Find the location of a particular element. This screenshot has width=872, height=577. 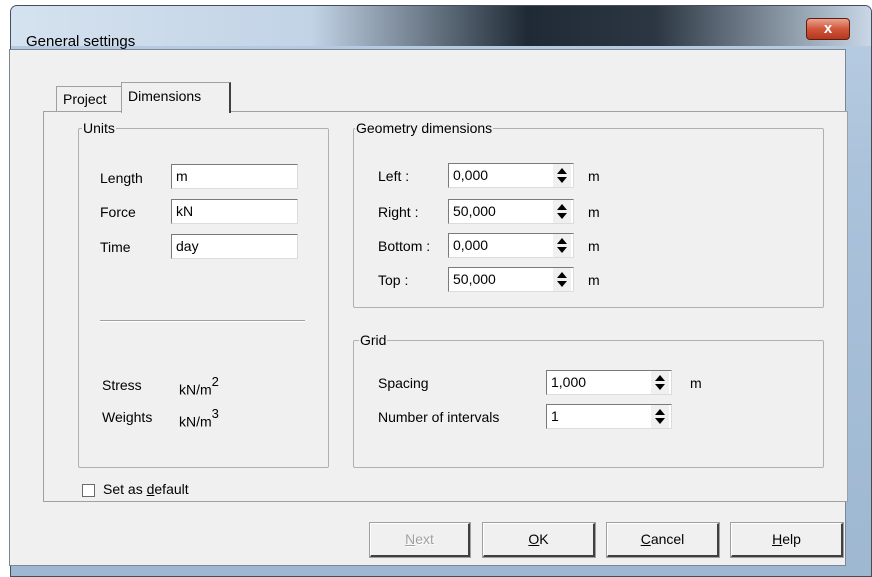

left-label: Left : is located at coordinates (394, 176).